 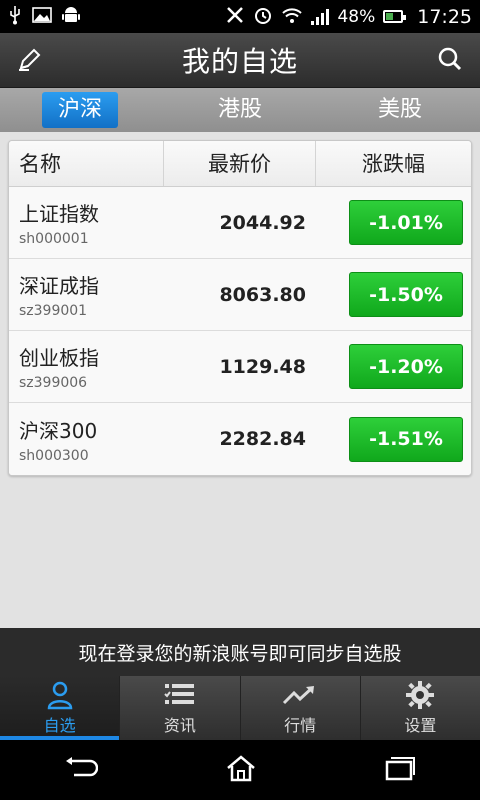 I want to click on tab-us: 美股, so click(x=400, y=110).